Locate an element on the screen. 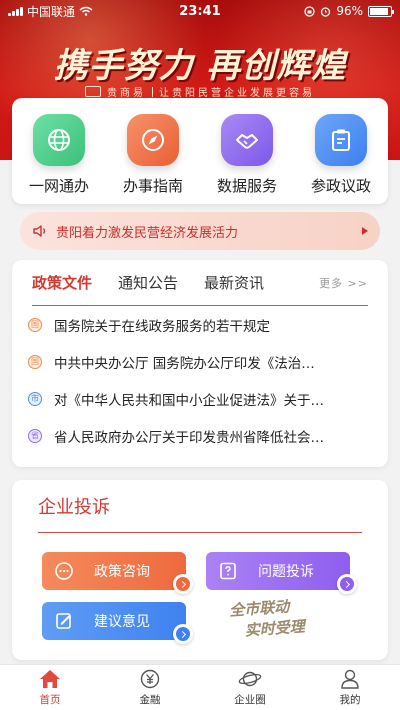 The width and height of the screenshot is (400, 710). button-label: 问题投诉 is located at coordinates (286, 572).